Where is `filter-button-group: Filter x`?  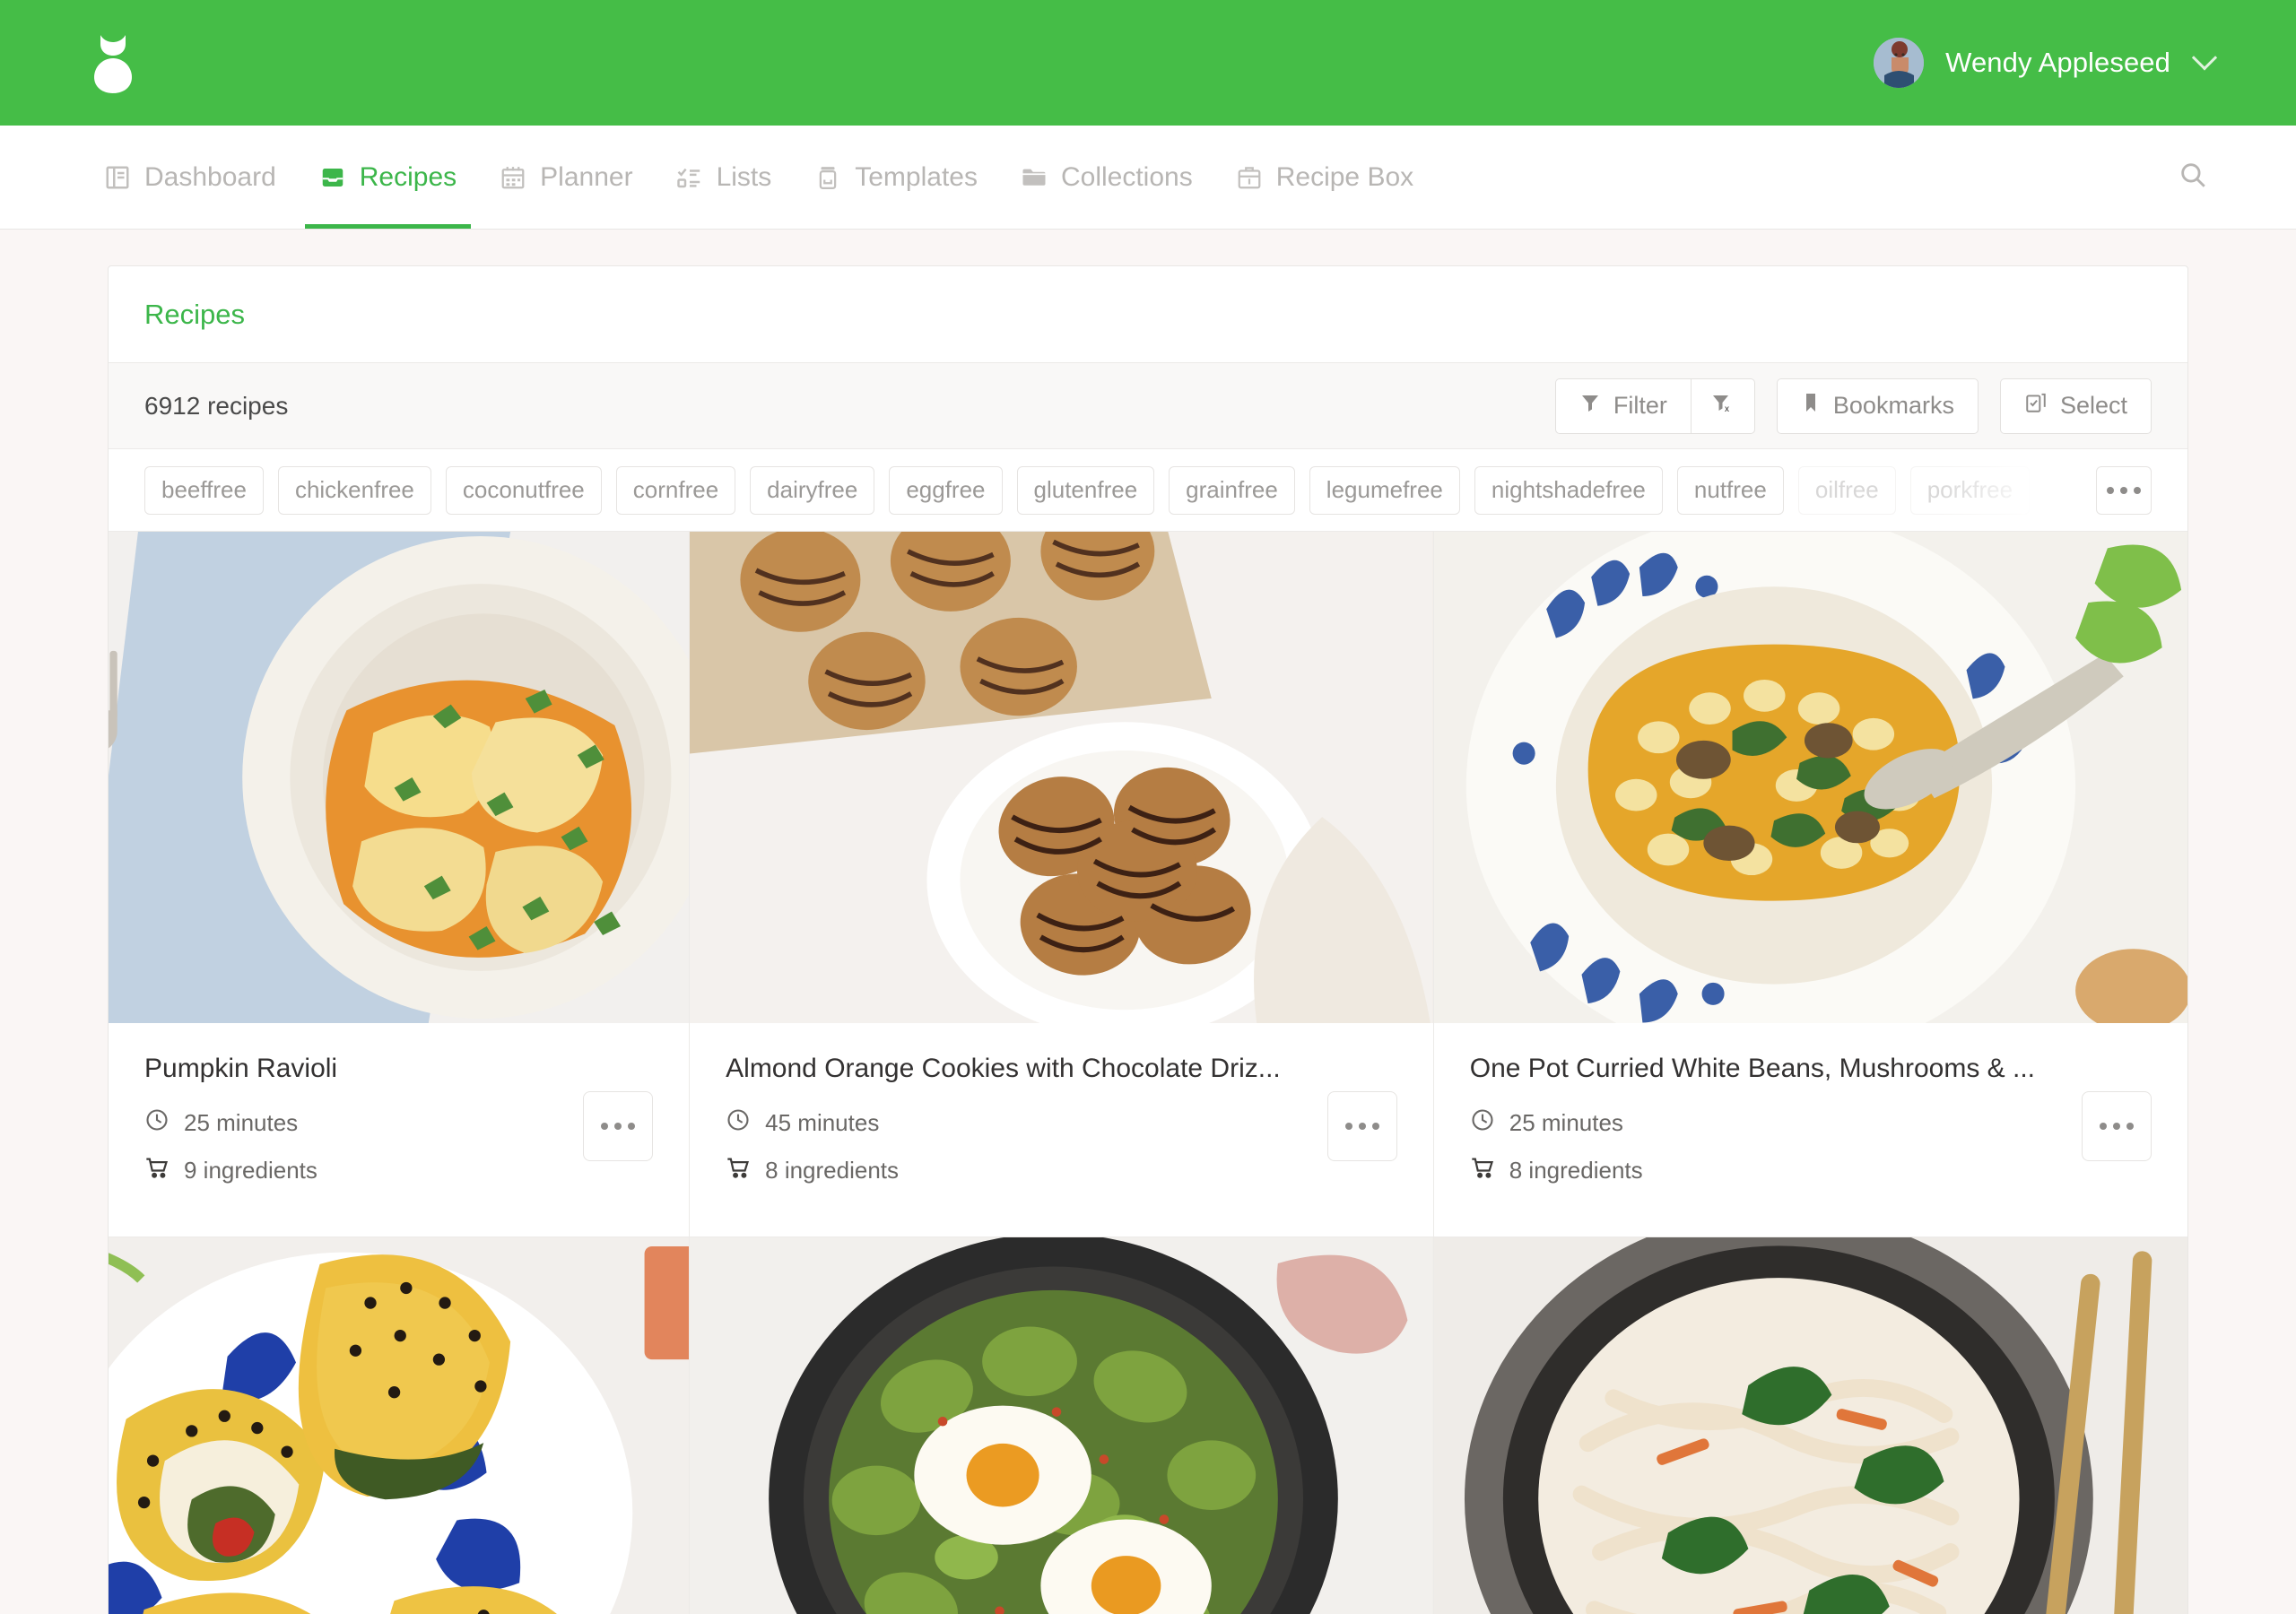
filter-button-group: Filter x is located at coordinates (1654, 405).